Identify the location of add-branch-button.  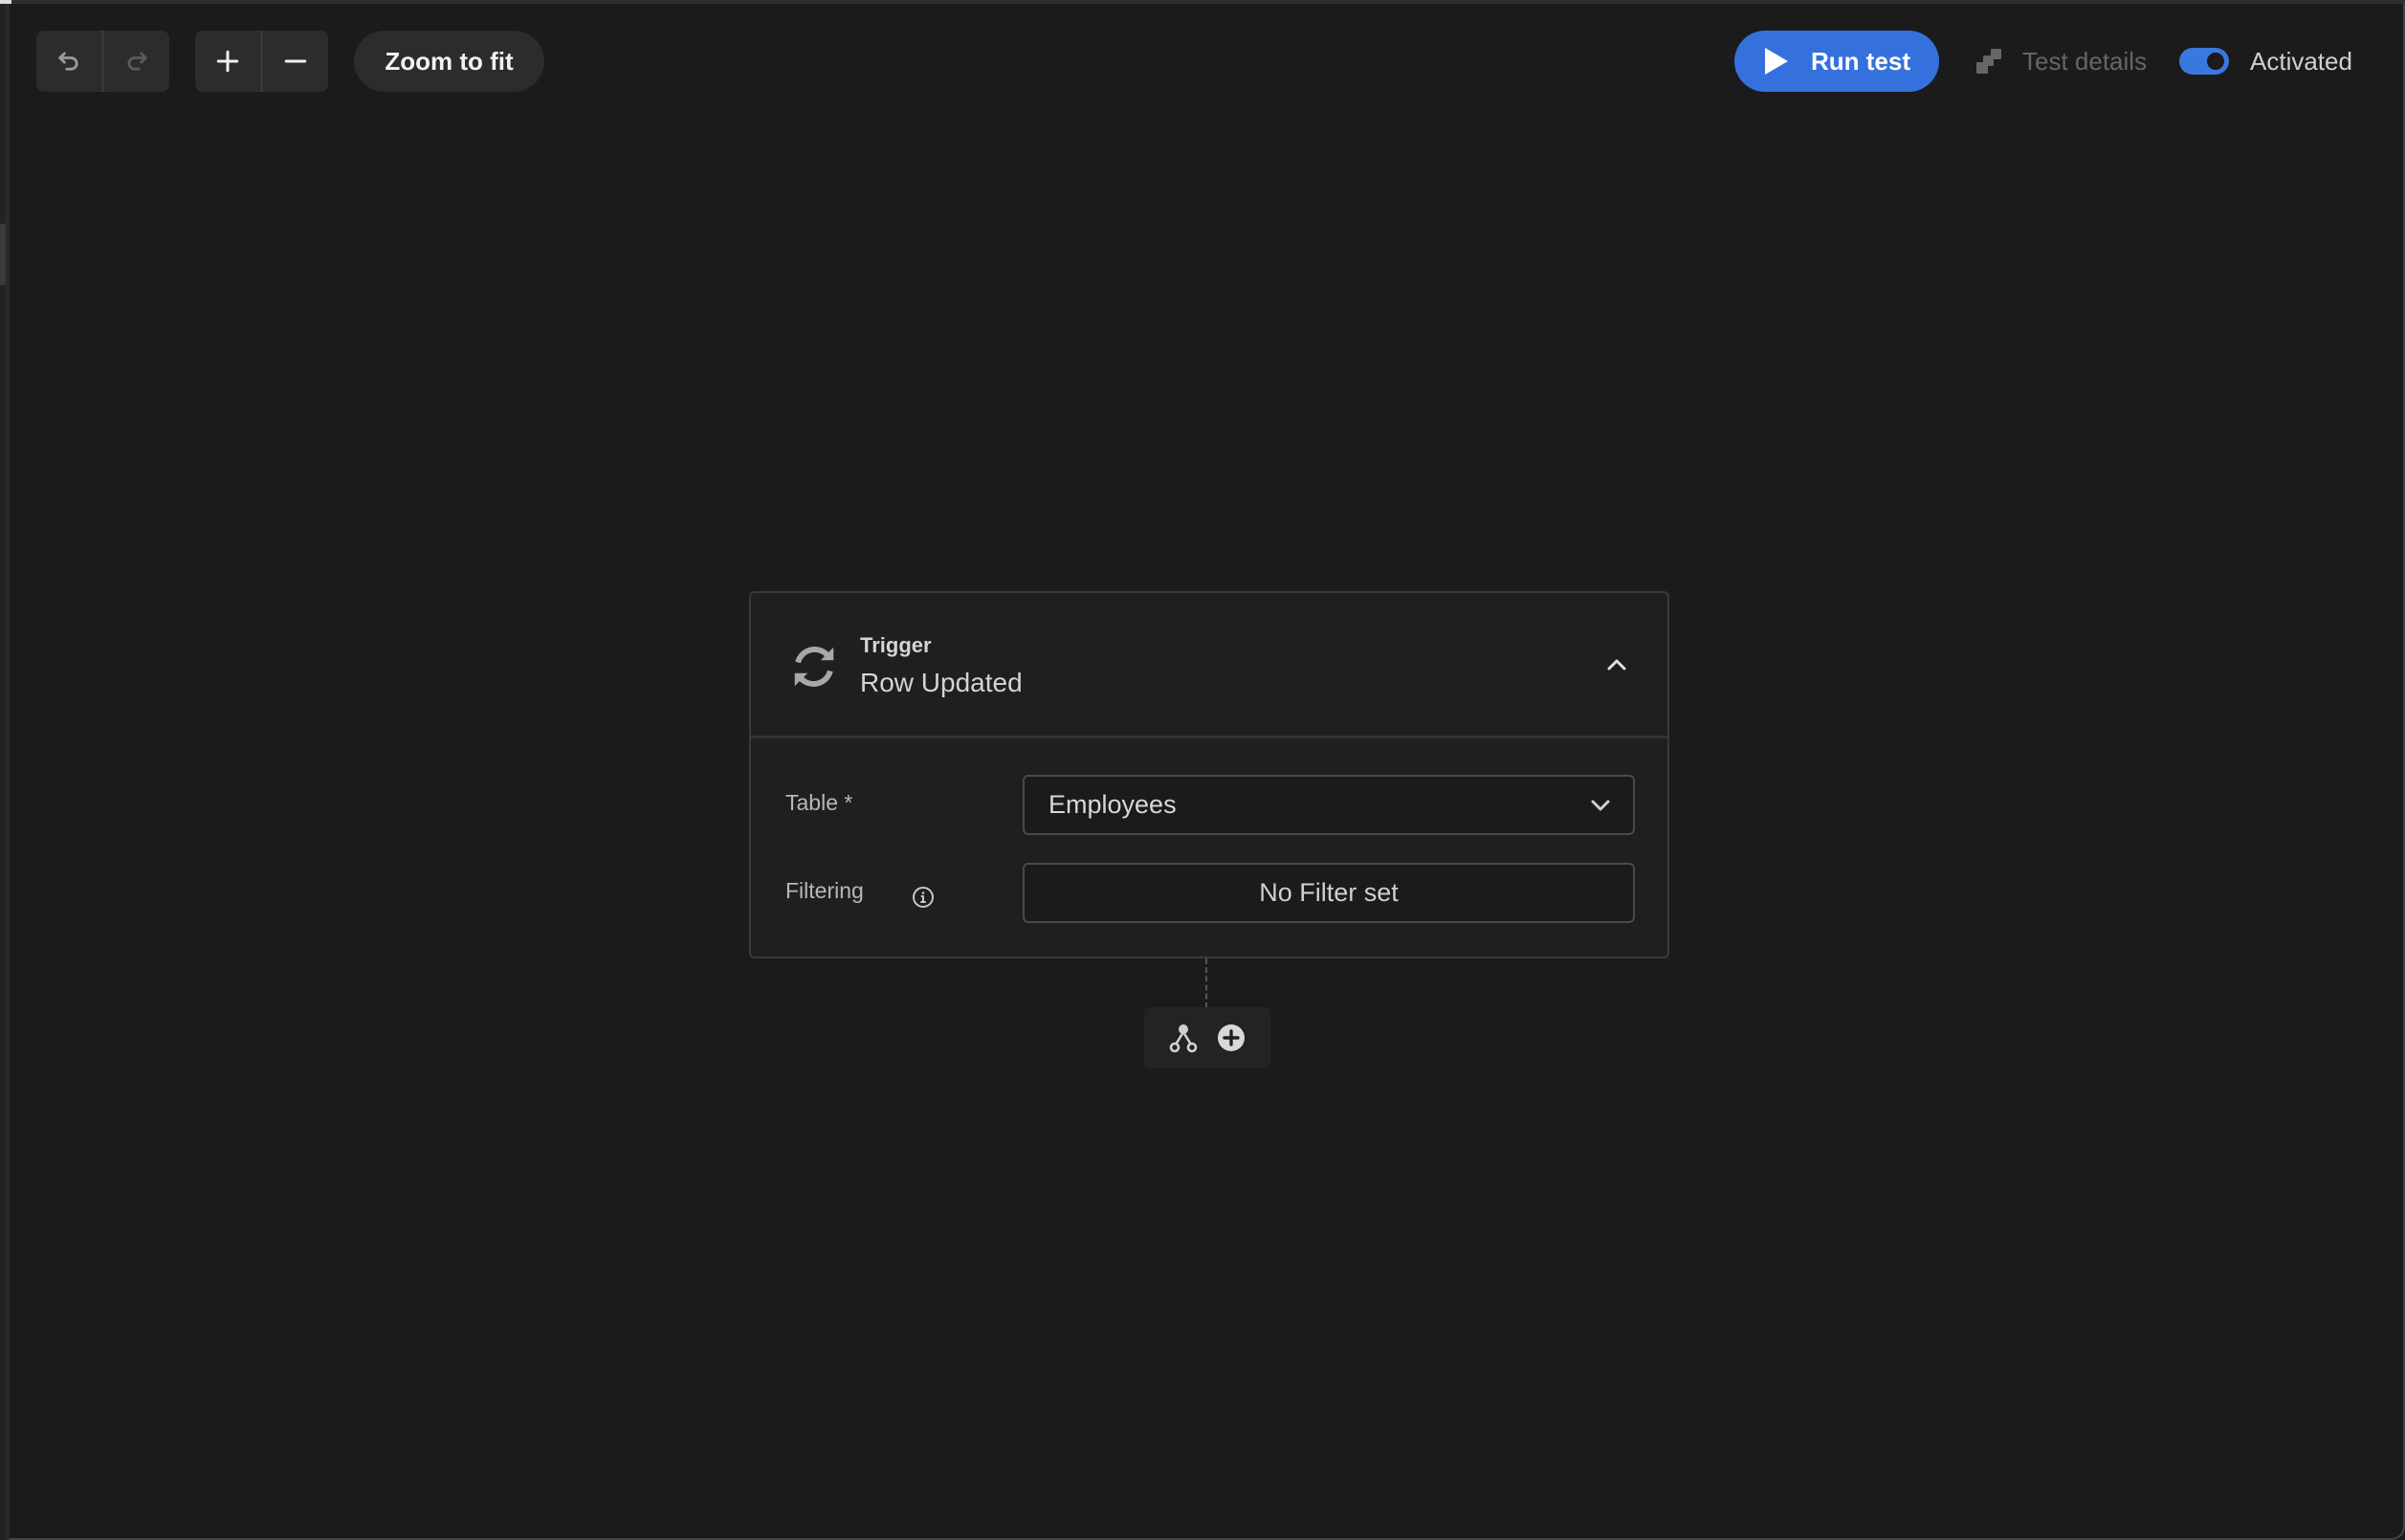
(1183, 1038).